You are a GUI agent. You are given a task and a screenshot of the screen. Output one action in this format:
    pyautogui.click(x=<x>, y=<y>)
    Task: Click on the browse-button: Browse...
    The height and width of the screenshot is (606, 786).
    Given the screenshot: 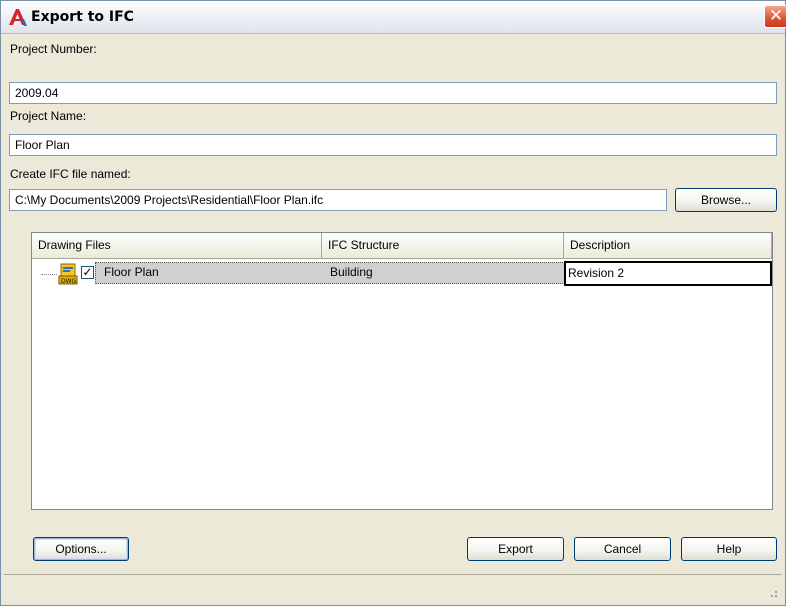 What is the action you would take?
    pyautogui.click(x=726, y=200)
    